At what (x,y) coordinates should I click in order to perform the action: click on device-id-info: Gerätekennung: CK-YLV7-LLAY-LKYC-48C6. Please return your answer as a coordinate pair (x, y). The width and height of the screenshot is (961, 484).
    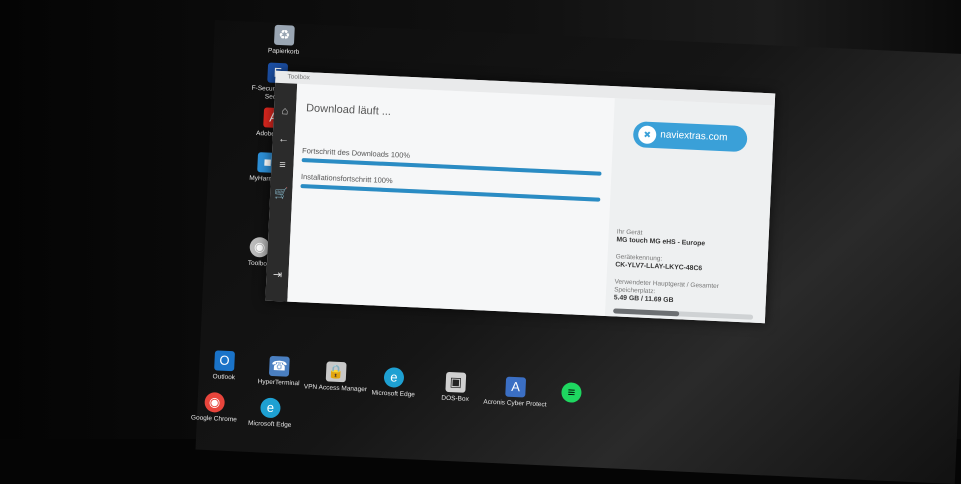
    Looking at the image, I should click on (659, 263).